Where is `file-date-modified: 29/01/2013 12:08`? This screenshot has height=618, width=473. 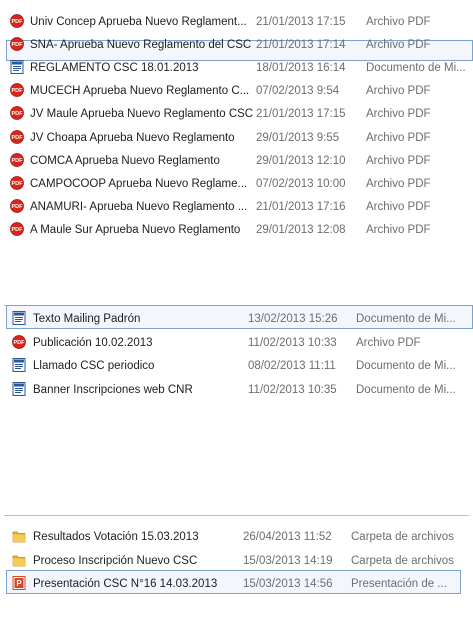
file-date-modified: 29/01/2013 12:08 is located at coordinates (301, 229).